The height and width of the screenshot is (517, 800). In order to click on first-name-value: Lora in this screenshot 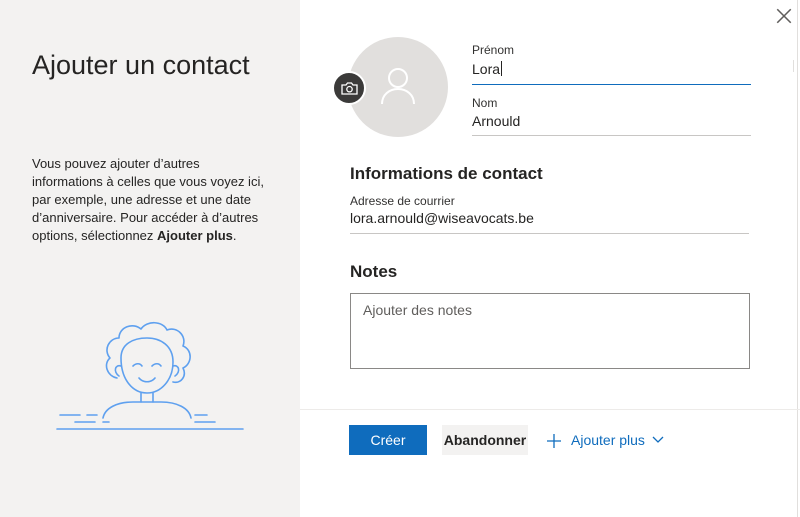, I will do `click(486, 69)`.